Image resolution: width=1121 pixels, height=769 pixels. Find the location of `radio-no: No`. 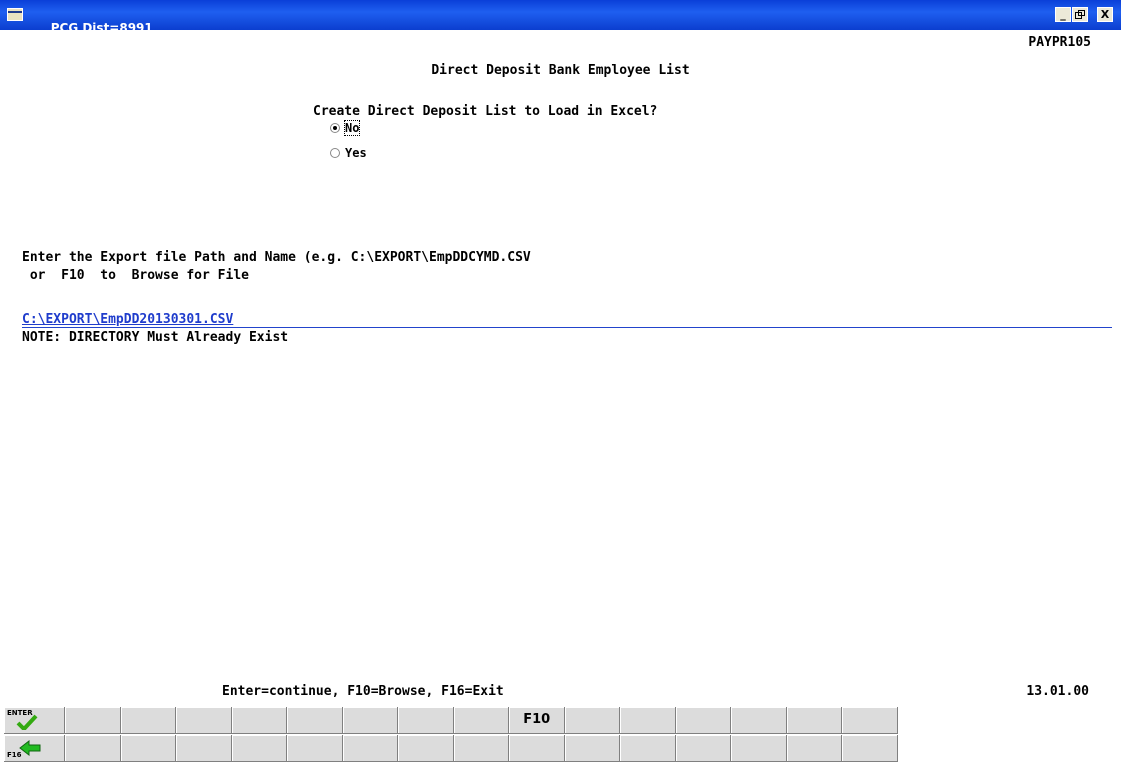

radio-no: No is located at coordinates (345, 128).